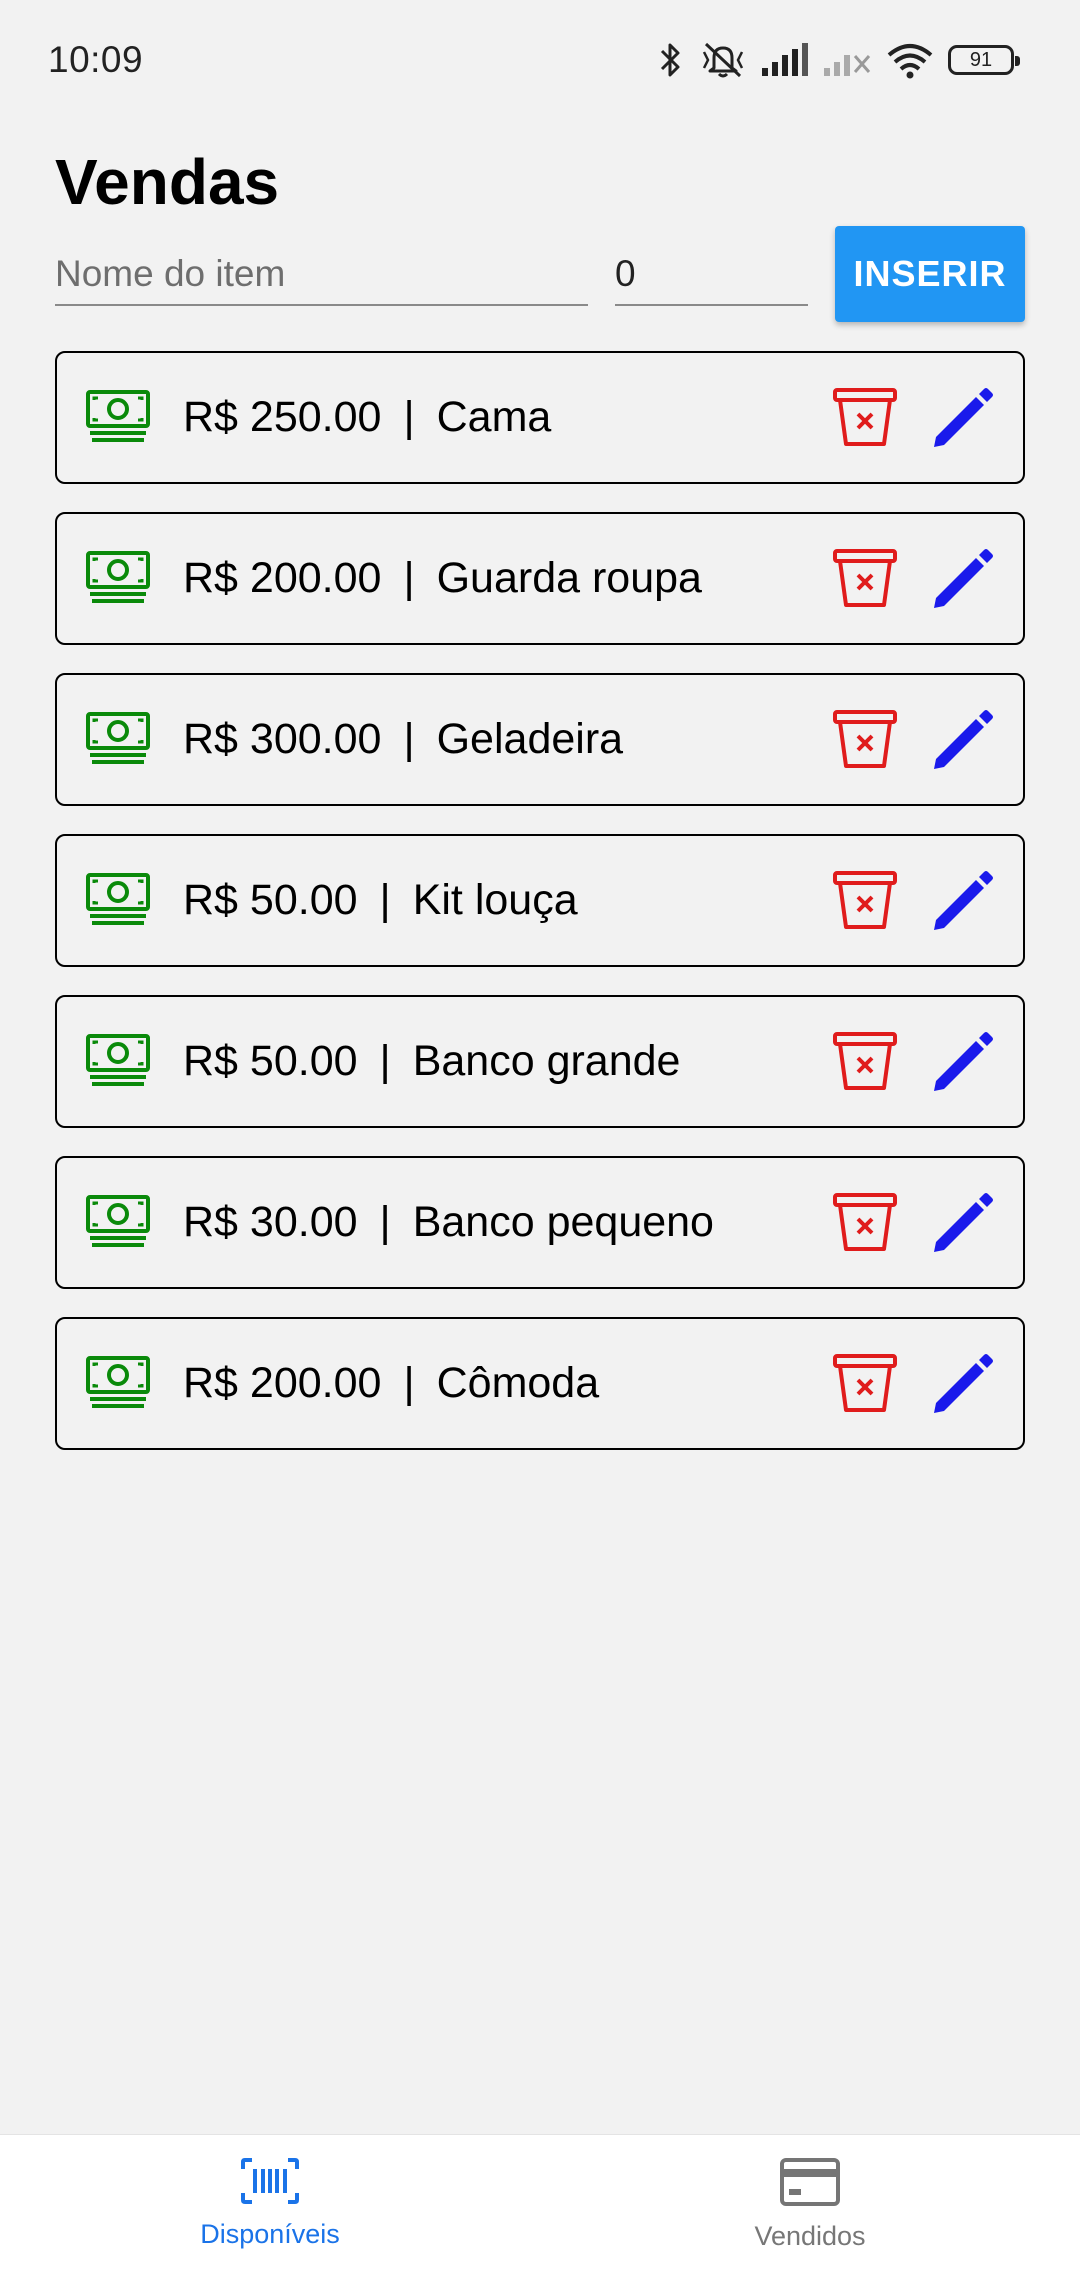 The width and height of the screenshot is (1080, 2269). Describe the element at coordinates (270, 2181) in the screenshot. I see `barcode-icon` at that location.